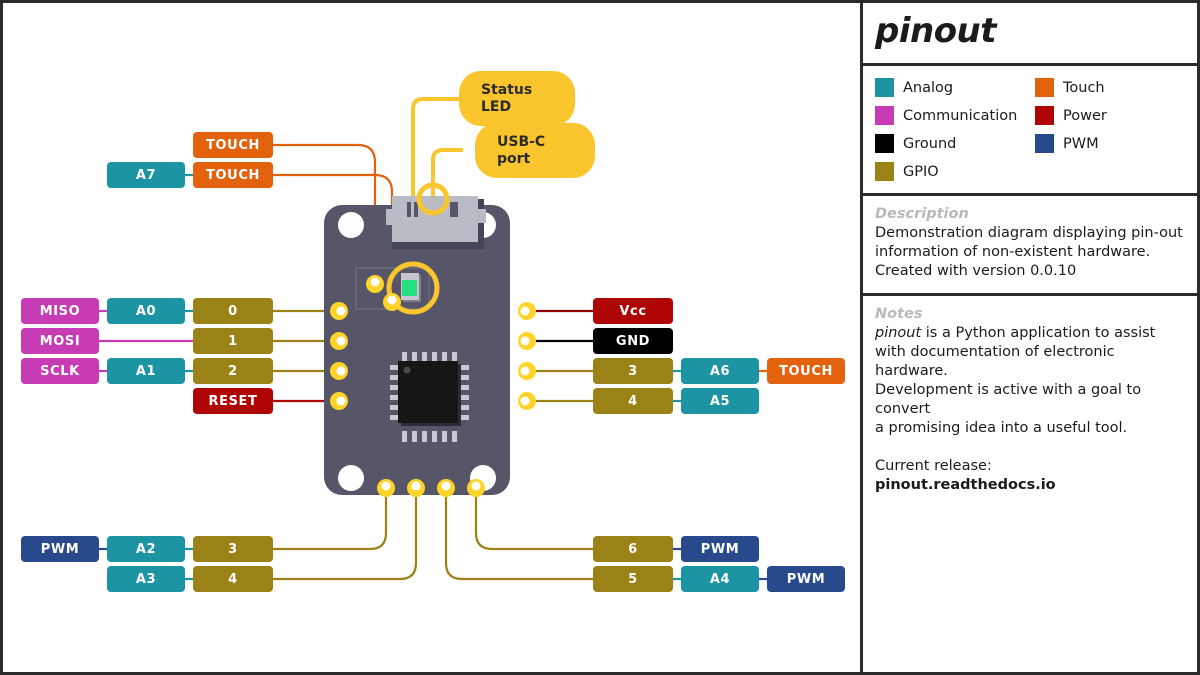 The width and height of the screenshot is (1200, 675). Describe the element at coordinates (806, 579) in the screenshot. I see `label-pwm-a4: PWM` at that location.